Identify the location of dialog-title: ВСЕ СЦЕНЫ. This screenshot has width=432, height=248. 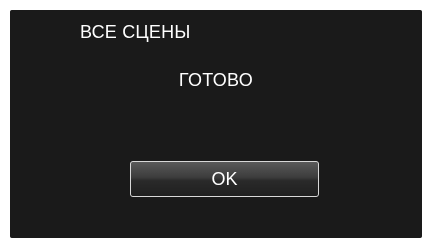
(135, 32).